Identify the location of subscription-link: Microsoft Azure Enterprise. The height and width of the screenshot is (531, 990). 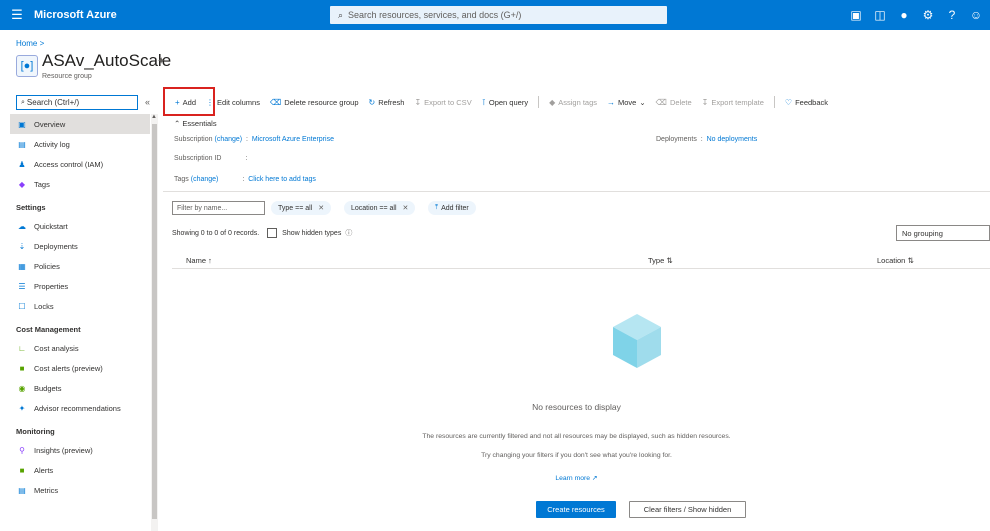
(293, 139).